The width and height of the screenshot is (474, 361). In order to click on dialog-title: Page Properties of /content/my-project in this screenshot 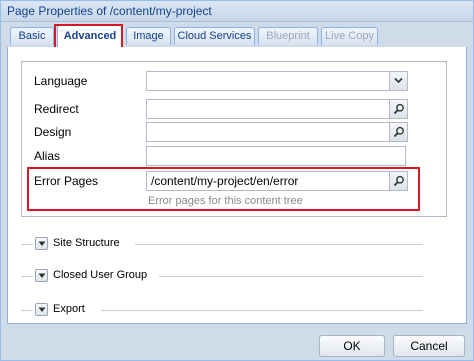, I will do `click(109, 11)`.